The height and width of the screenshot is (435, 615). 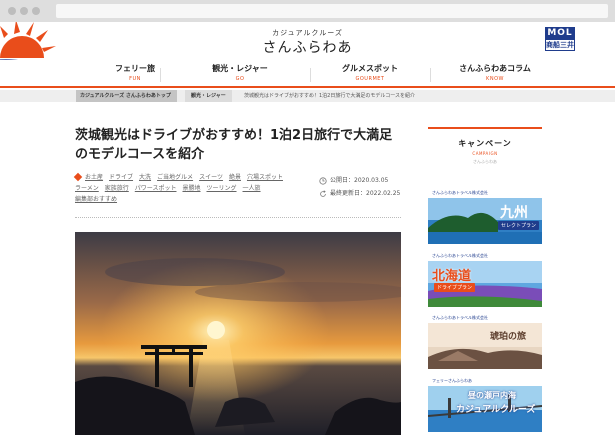 I want to click on banner-pill: ドライブプラン, so click(x=455, y=287).